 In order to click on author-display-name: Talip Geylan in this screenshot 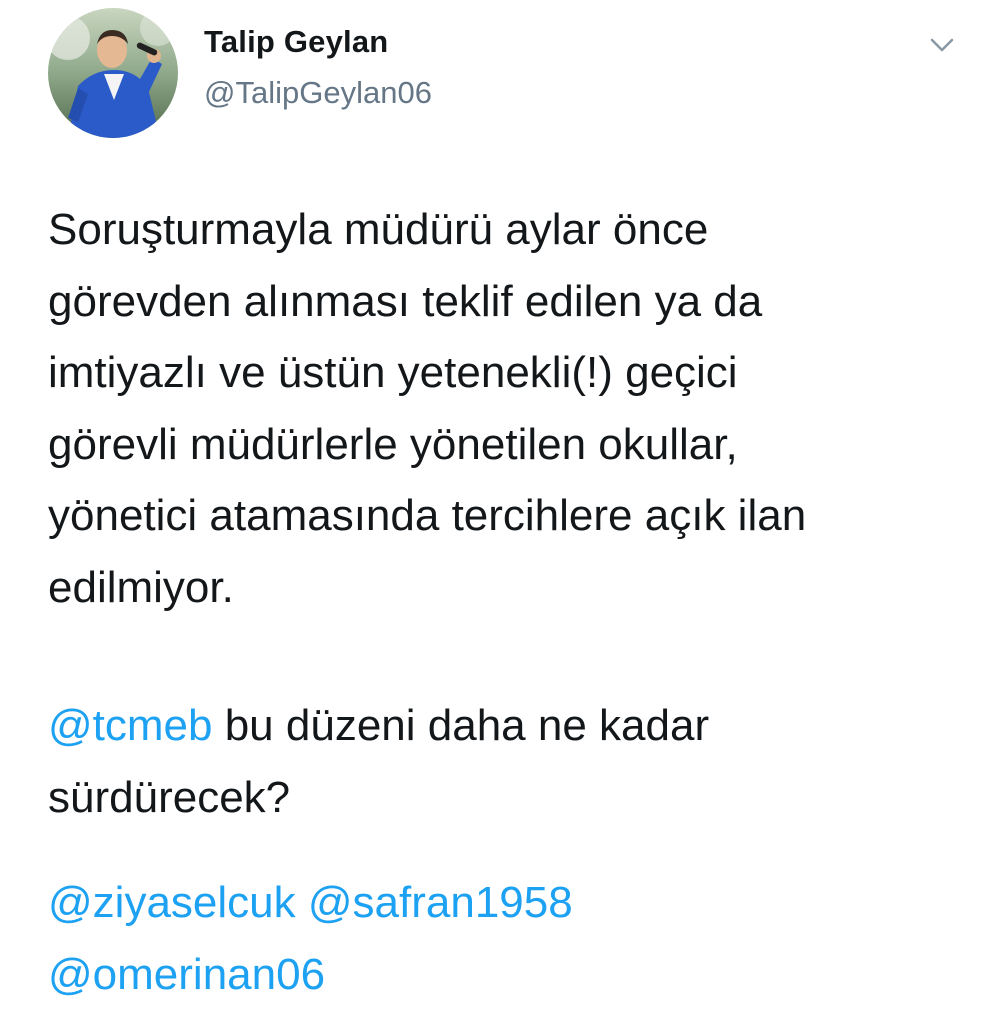, I will do `click(296, 42)`.